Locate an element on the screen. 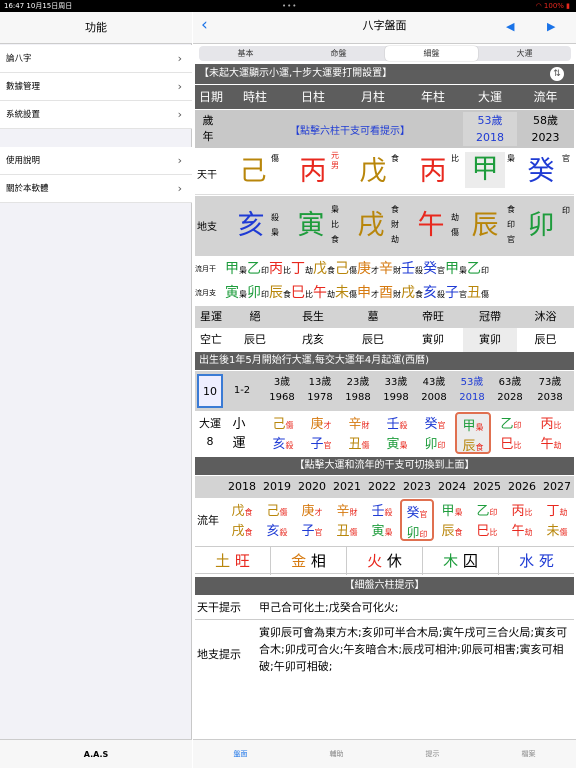 The image size is (576, 769). dayun-gz-cell-current: 甲梟 辰食 is located at coordinates (473, 433).